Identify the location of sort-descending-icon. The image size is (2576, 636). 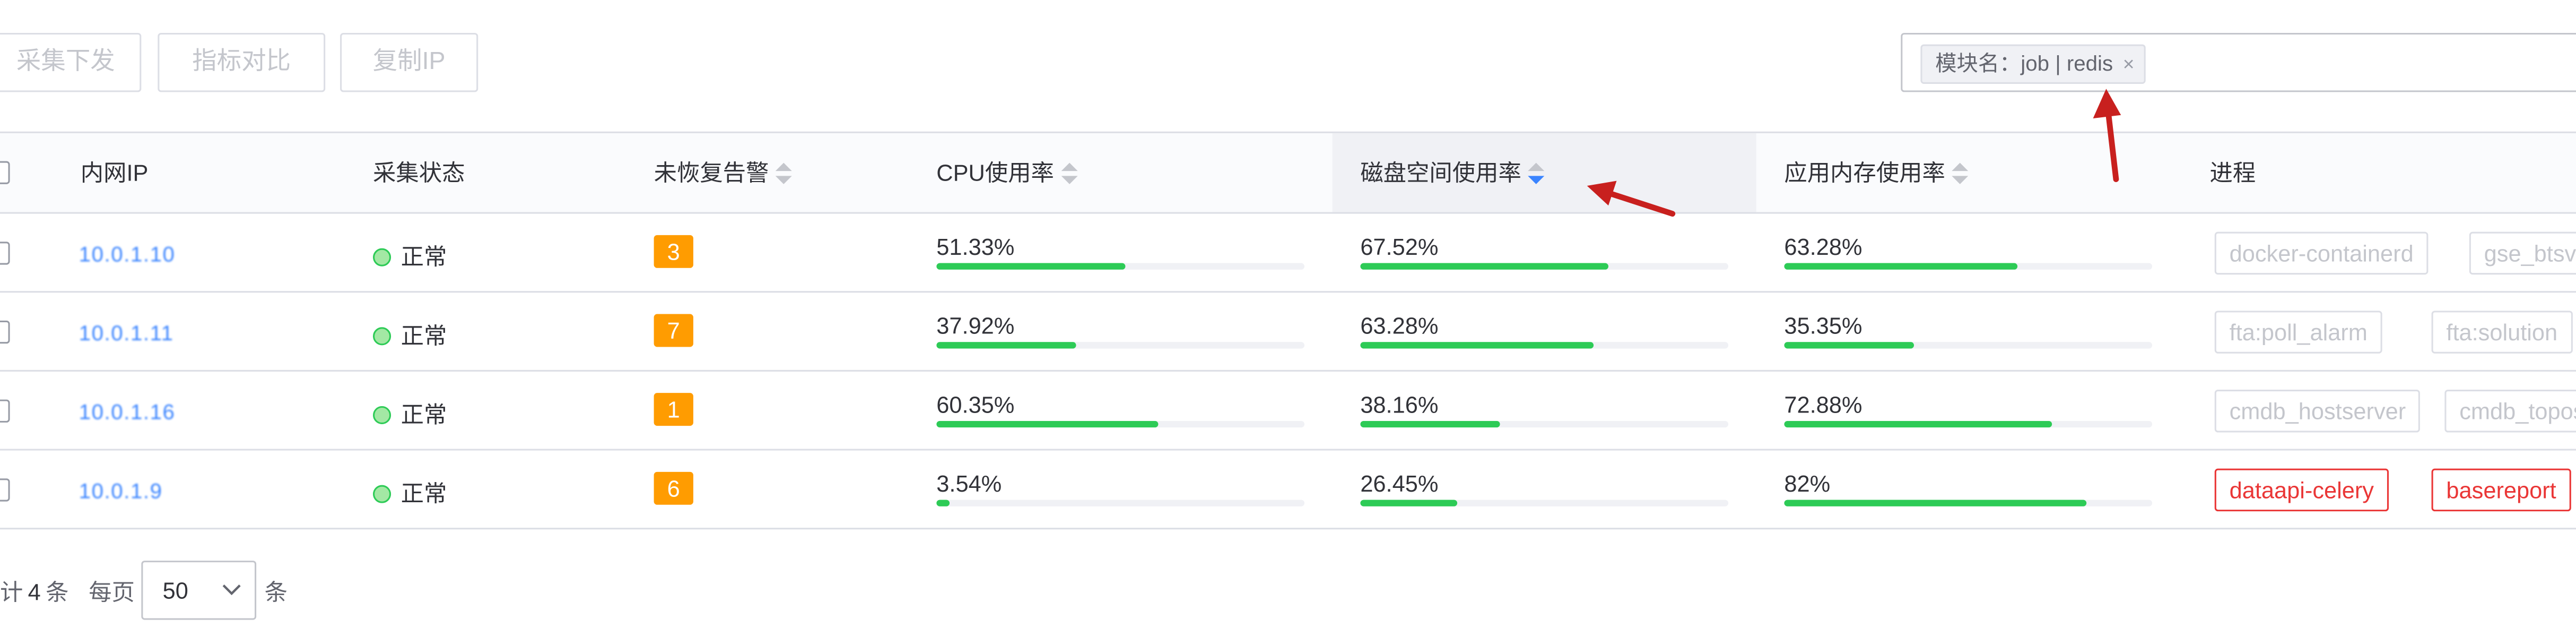
(1536, 174).